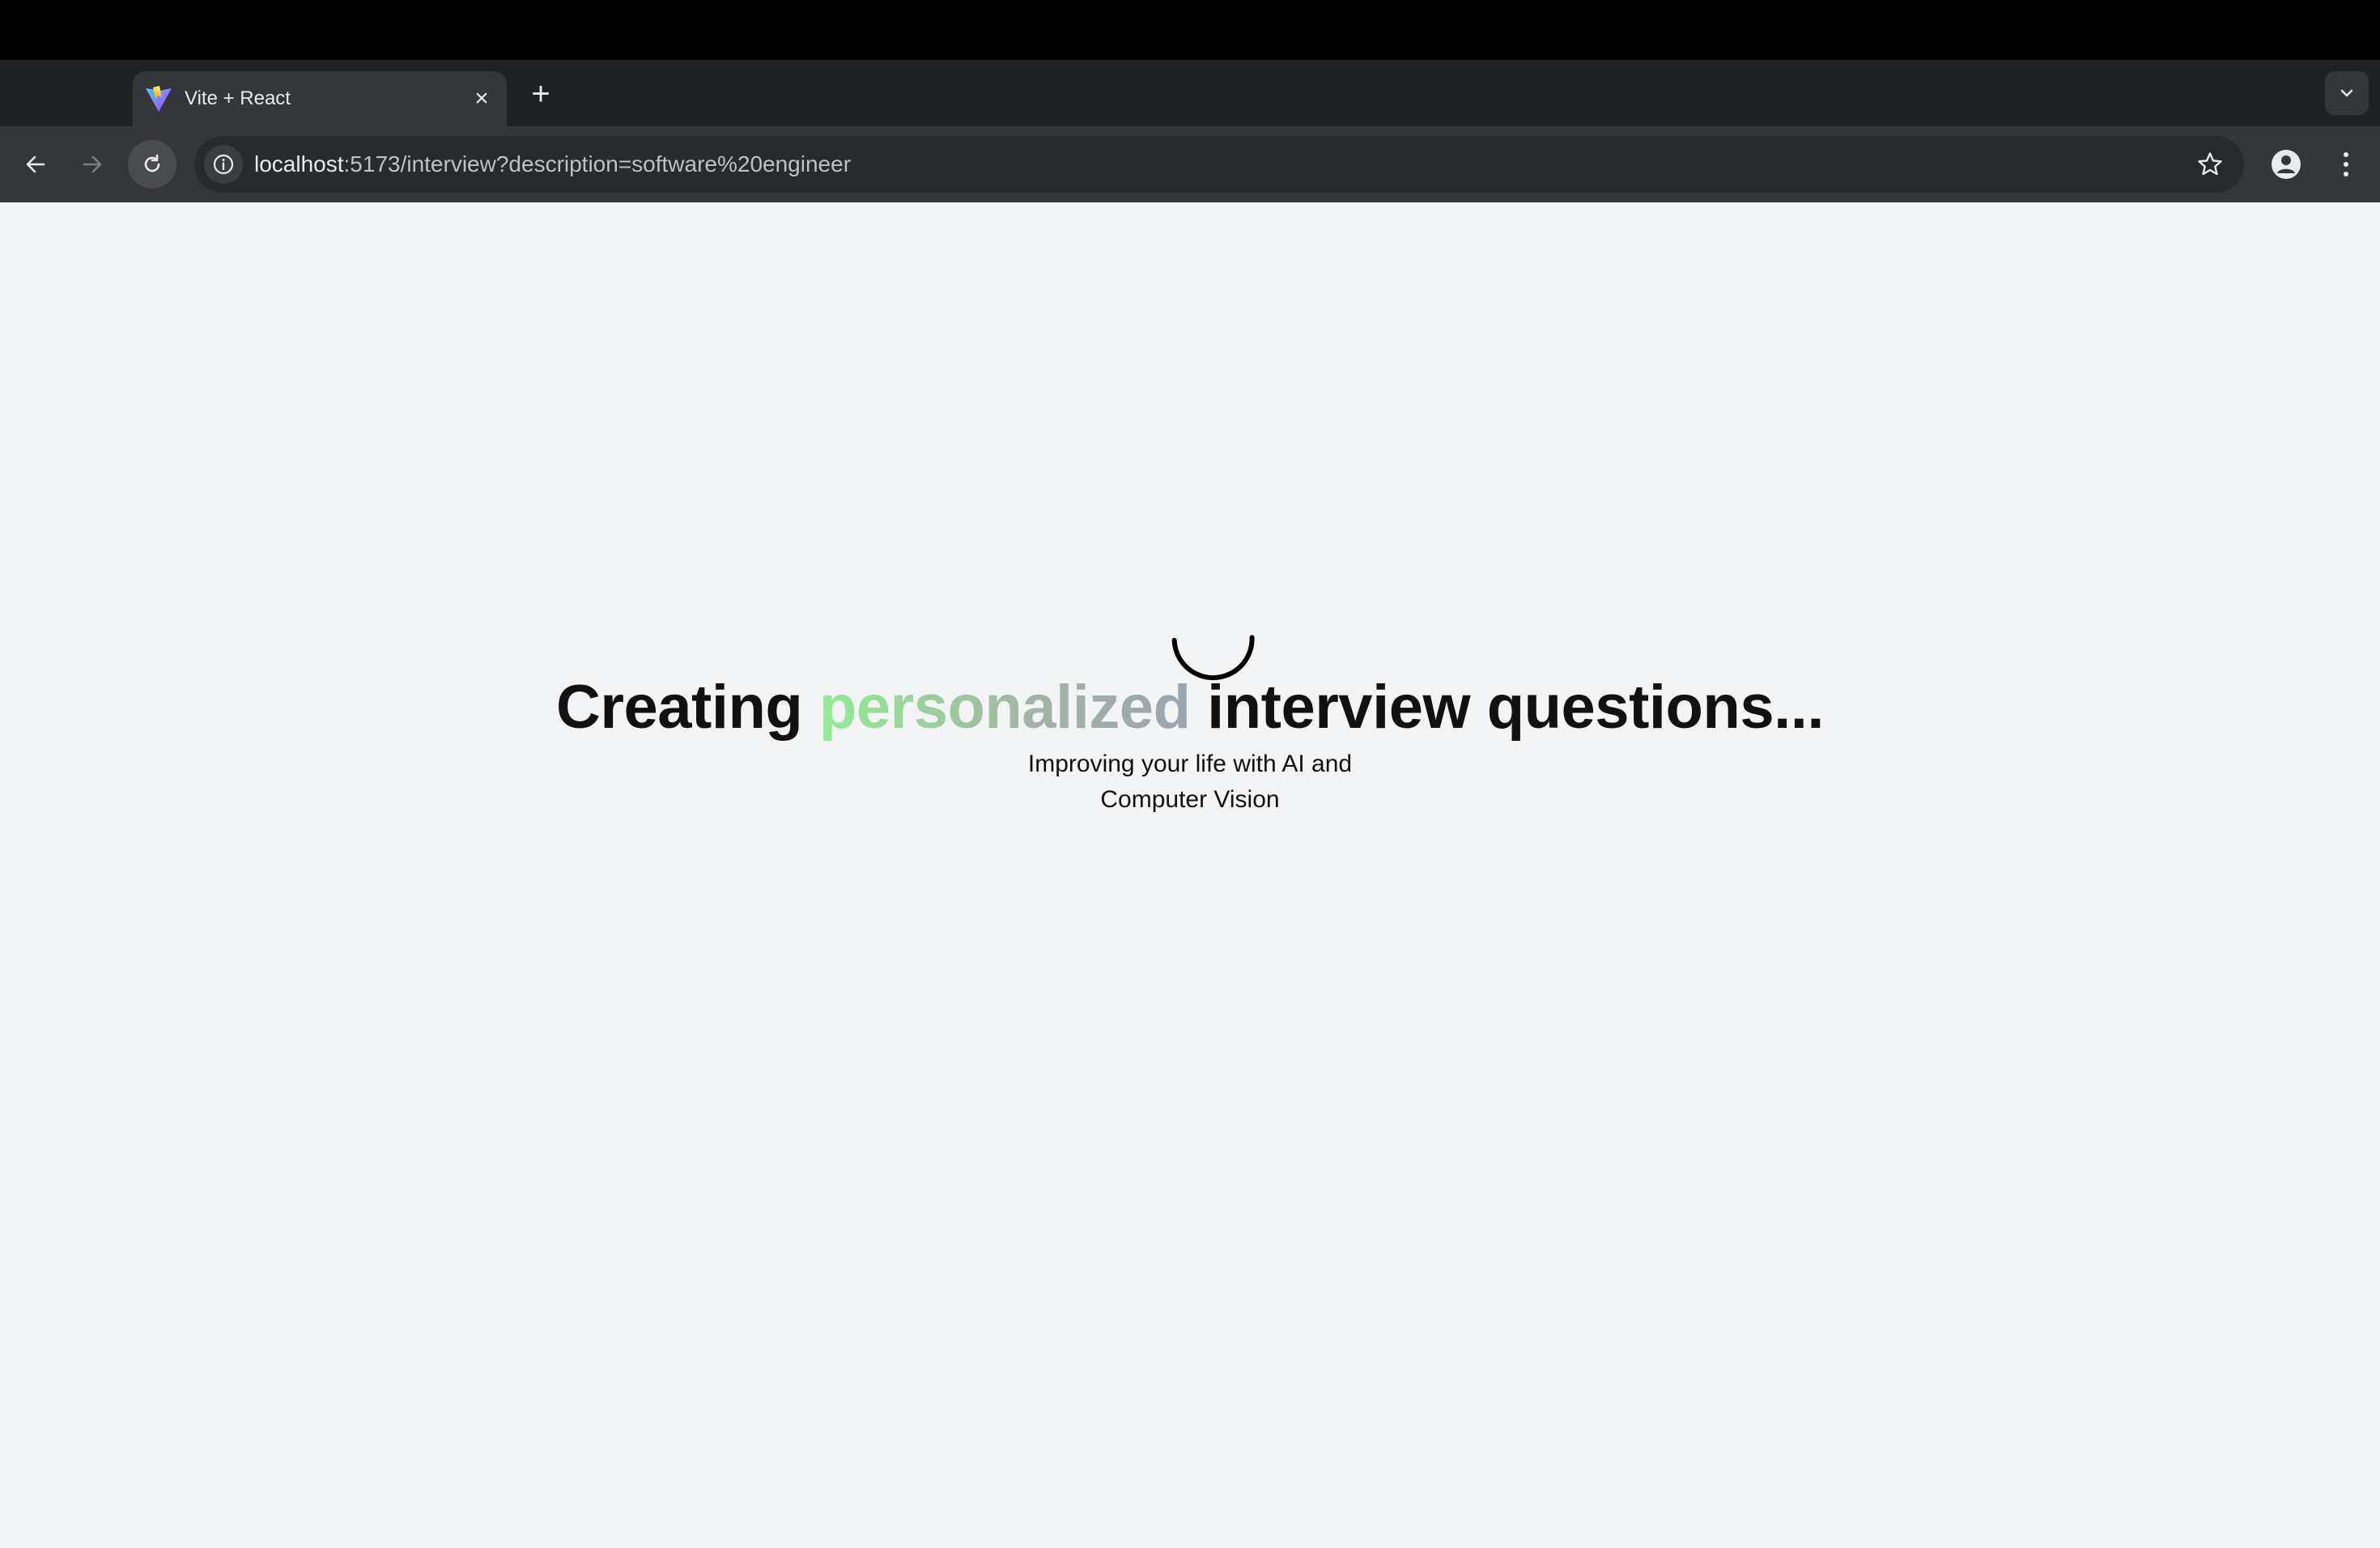 The image size is (2380, 1548). What do you see at coordinates (2210, 165) in the screenshot?
I see `star-icon` at bounding box center [2210, 165].